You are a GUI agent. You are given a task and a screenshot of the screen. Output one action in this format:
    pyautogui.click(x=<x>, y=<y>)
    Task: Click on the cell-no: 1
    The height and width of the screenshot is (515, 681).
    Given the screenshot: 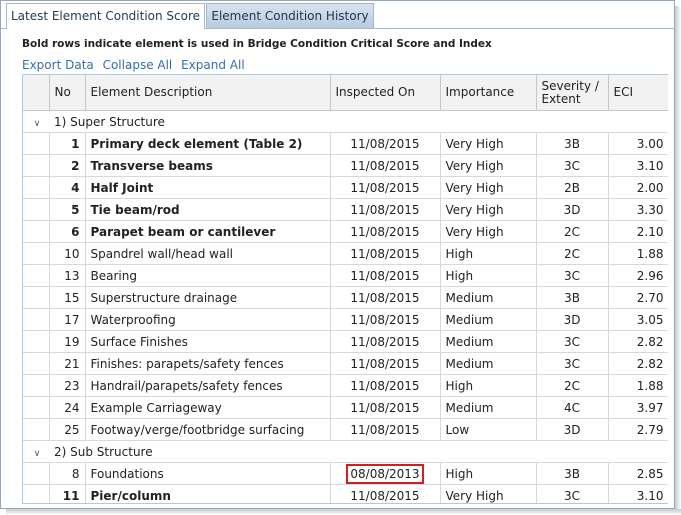 What is the action you would take?
    pyautogui.click(x=67, y=143)
    